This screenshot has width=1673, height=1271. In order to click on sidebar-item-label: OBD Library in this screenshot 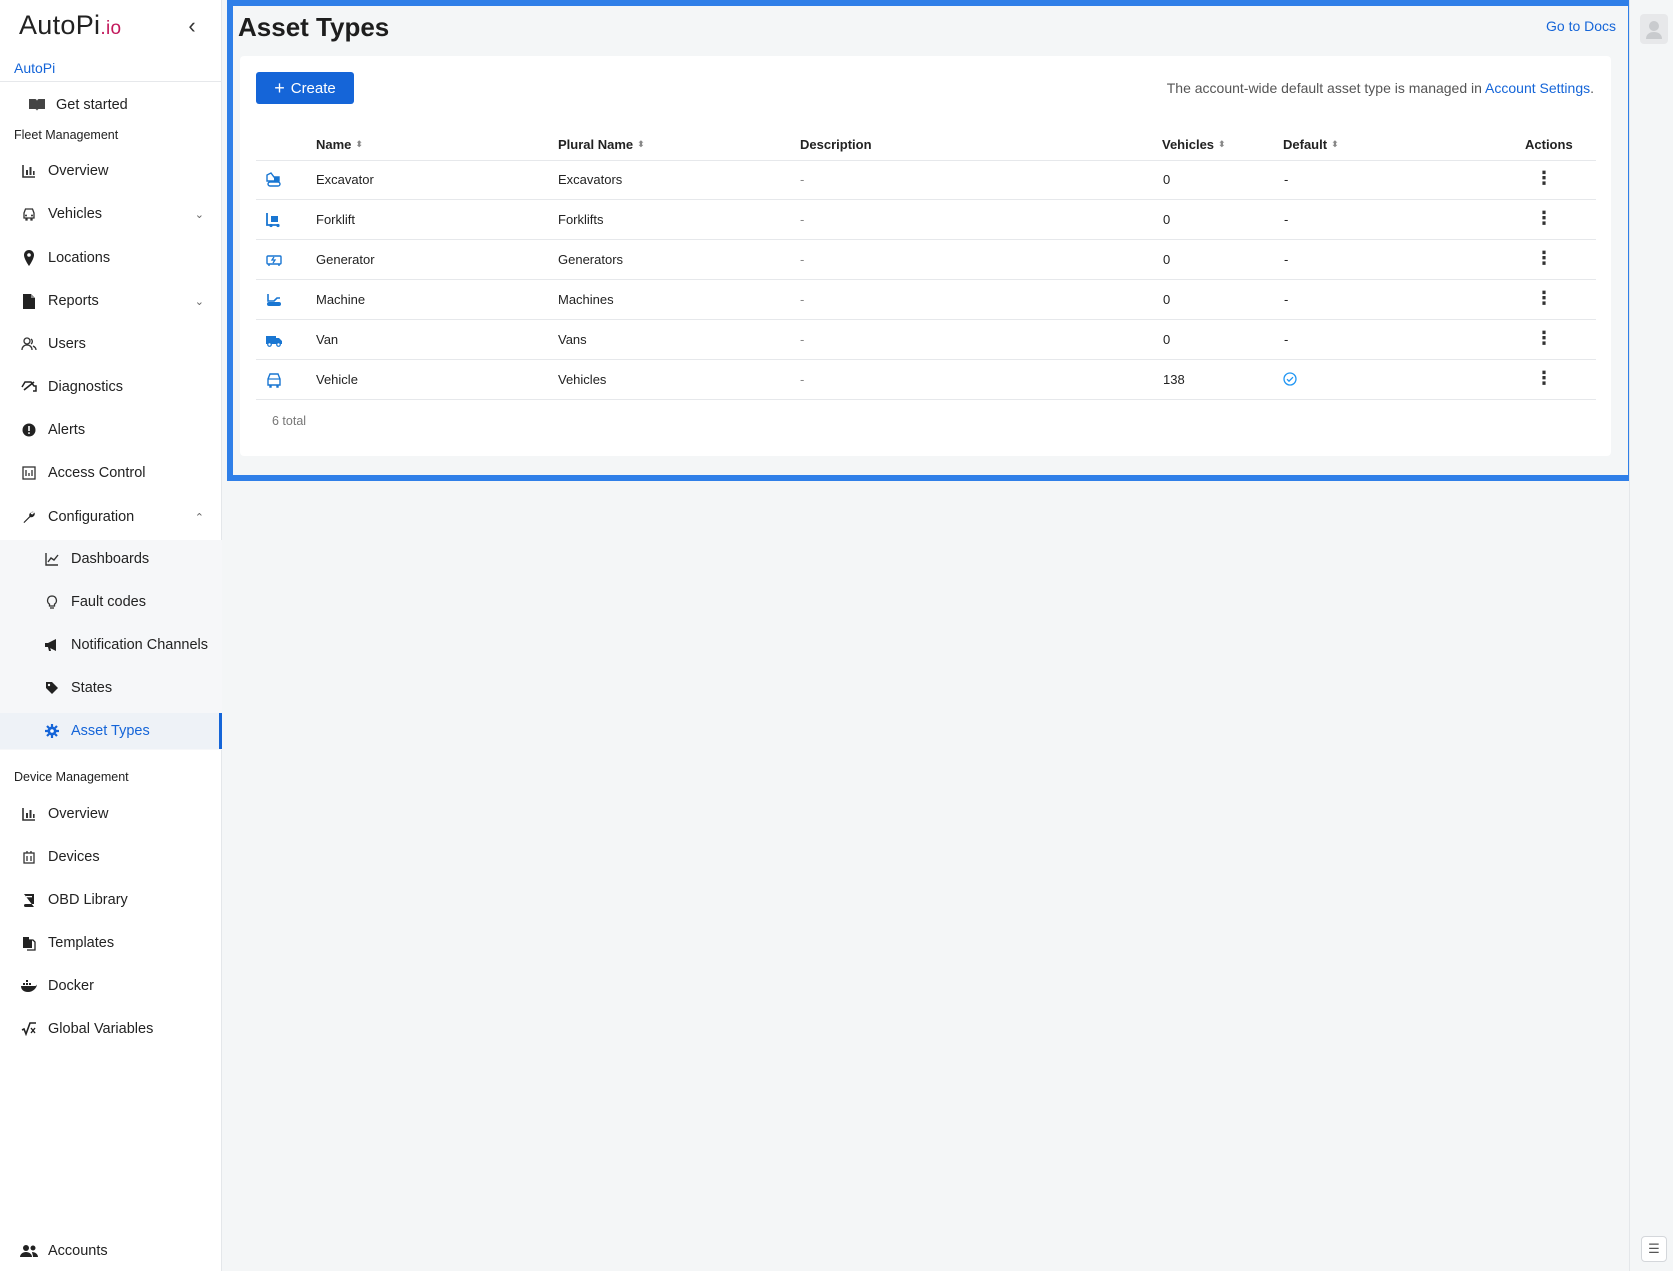, I will do `click(88, 900)`.